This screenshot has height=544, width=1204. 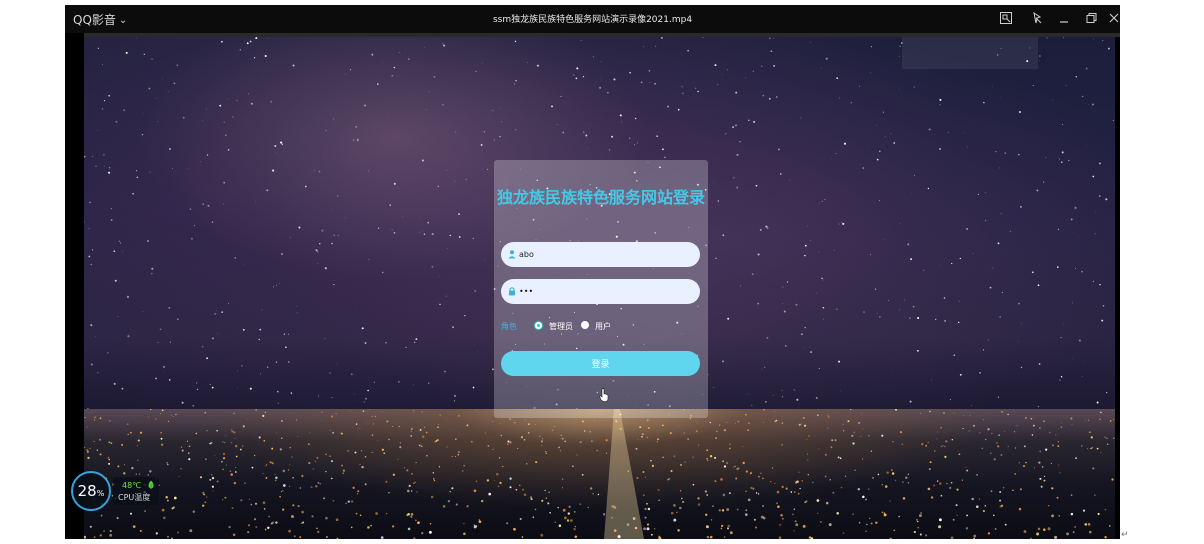 I want to click on restore-icon, so click(x=1091, y=18).